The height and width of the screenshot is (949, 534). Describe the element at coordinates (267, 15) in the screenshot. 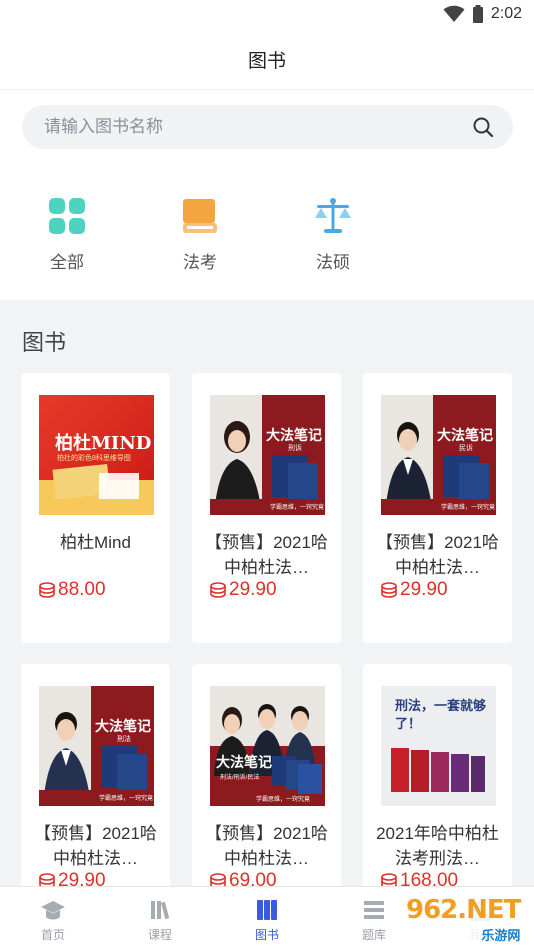

I see `status-bar: 2:02` at that location.